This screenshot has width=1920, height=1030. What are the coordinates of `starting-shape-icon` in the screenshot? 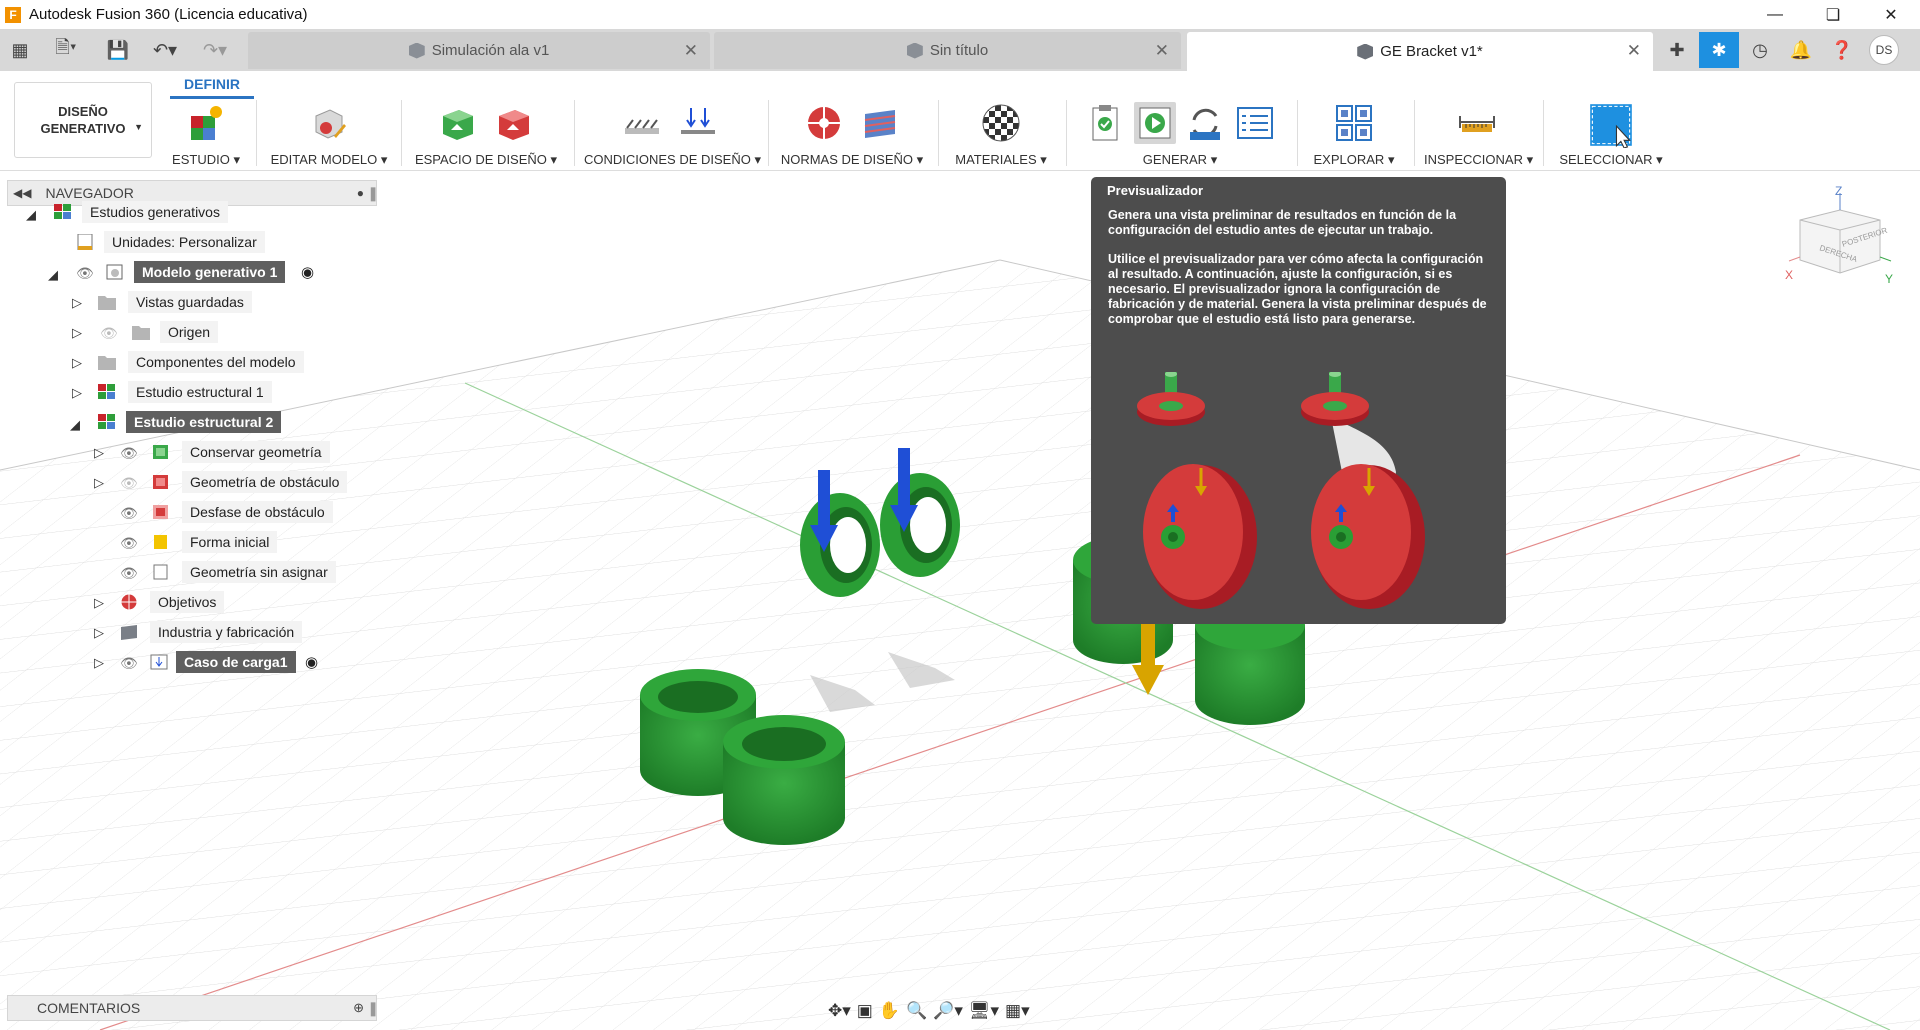 It's located at (160, 542).